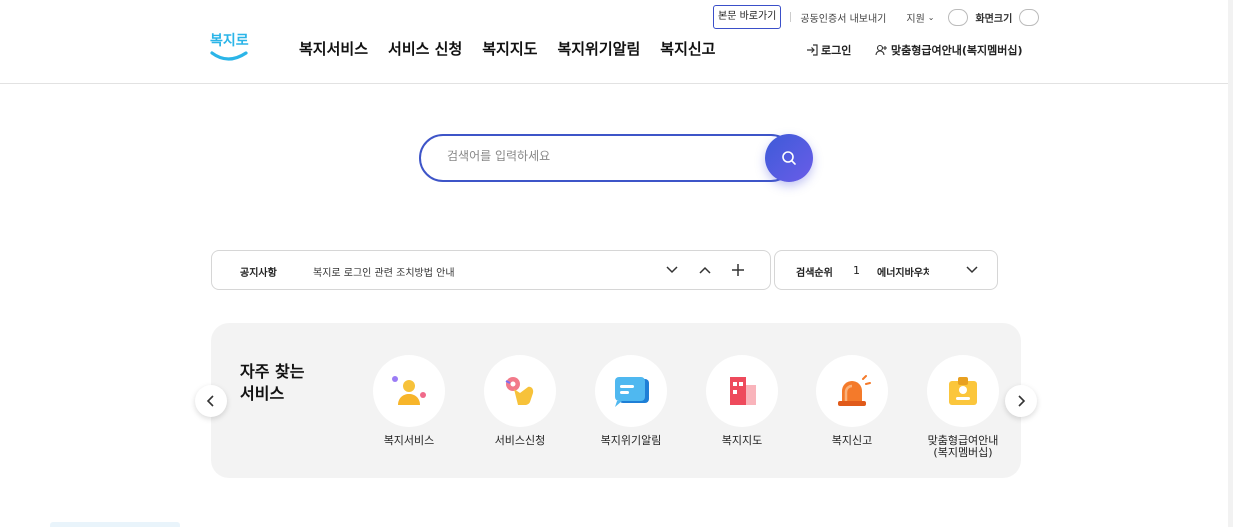 This screenshot has height=527, width=1233. I want to click on service-label: 서비스신청, so click(520, 440).